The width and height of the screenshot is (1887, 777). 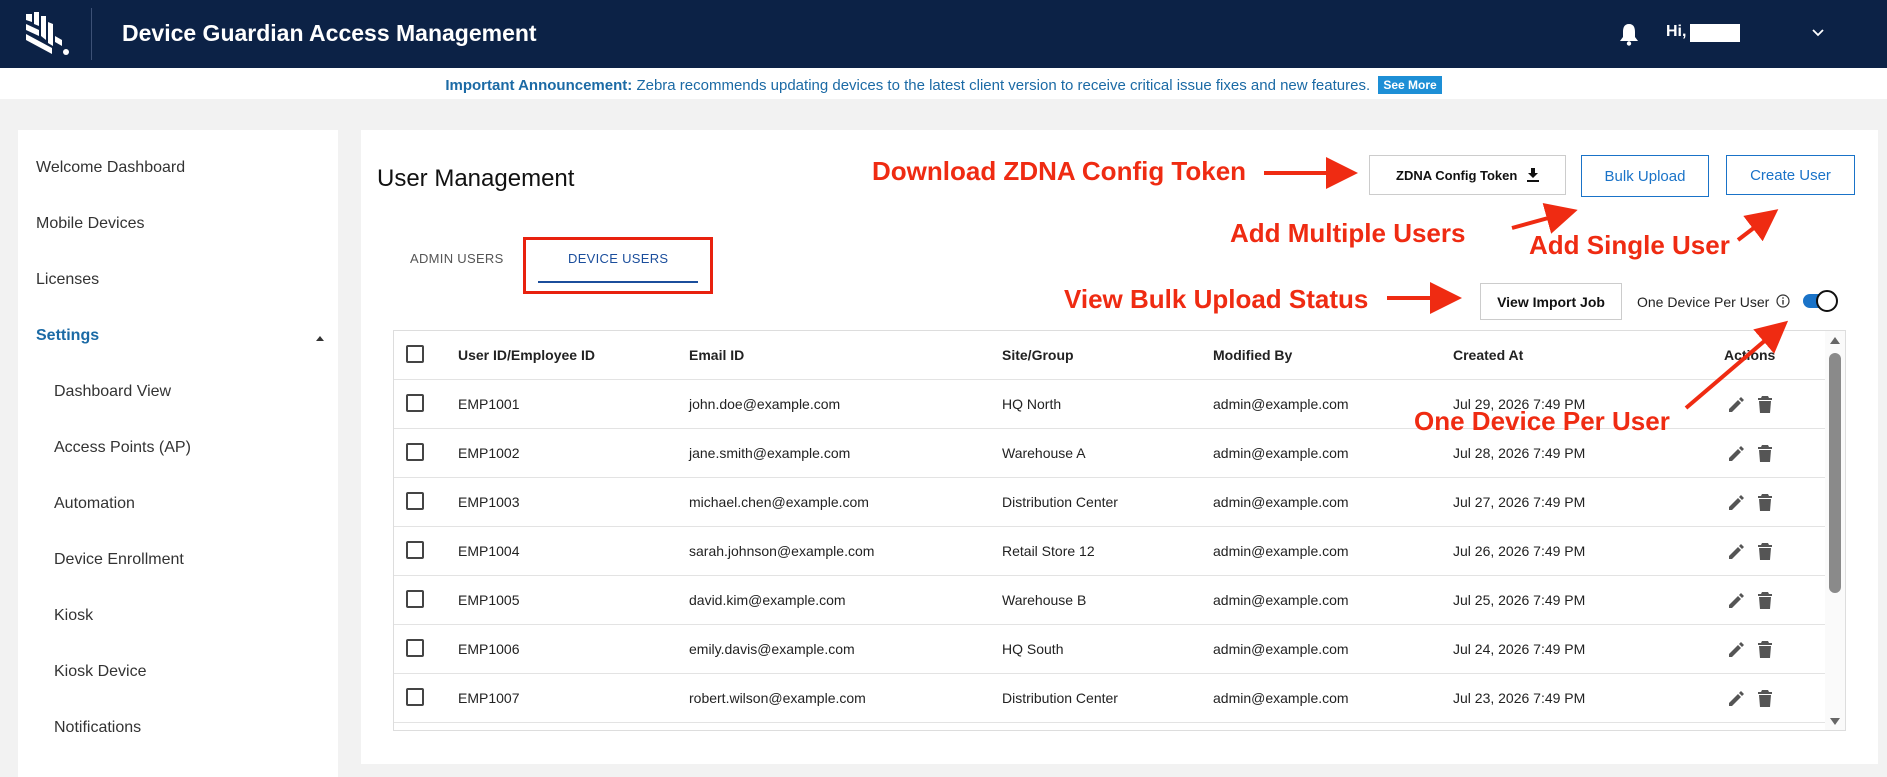 What do you see at coordinates (1835, 340) in the screenshot?
I see `scroll-up-arrow-icon` at bounding box center [1835, 340].